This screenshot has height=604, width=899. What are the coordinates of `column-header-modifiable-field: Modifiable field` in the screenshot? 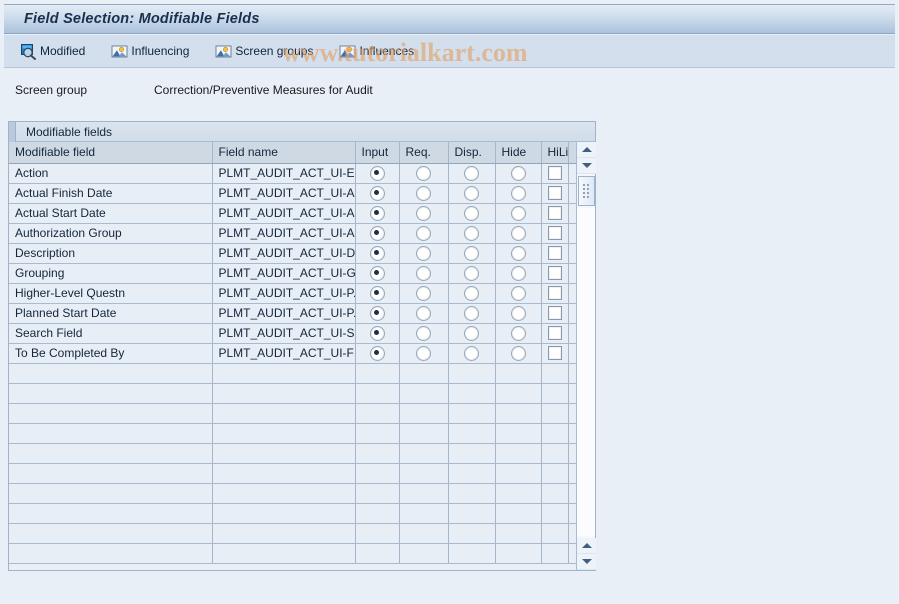 It's located at (111, 153).